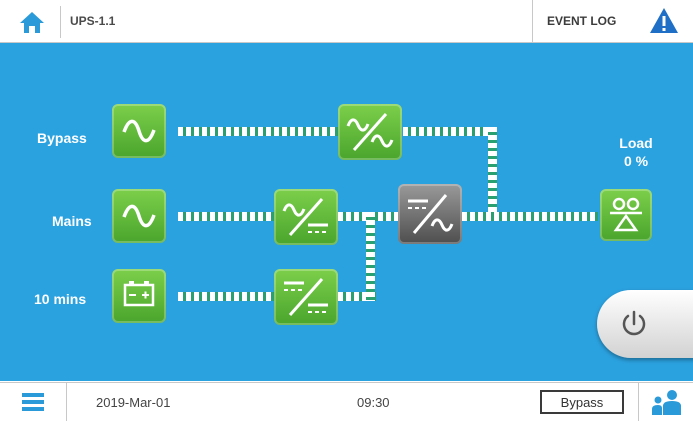  I want to click on dc-dc-converter-icon, so click(306, 297).